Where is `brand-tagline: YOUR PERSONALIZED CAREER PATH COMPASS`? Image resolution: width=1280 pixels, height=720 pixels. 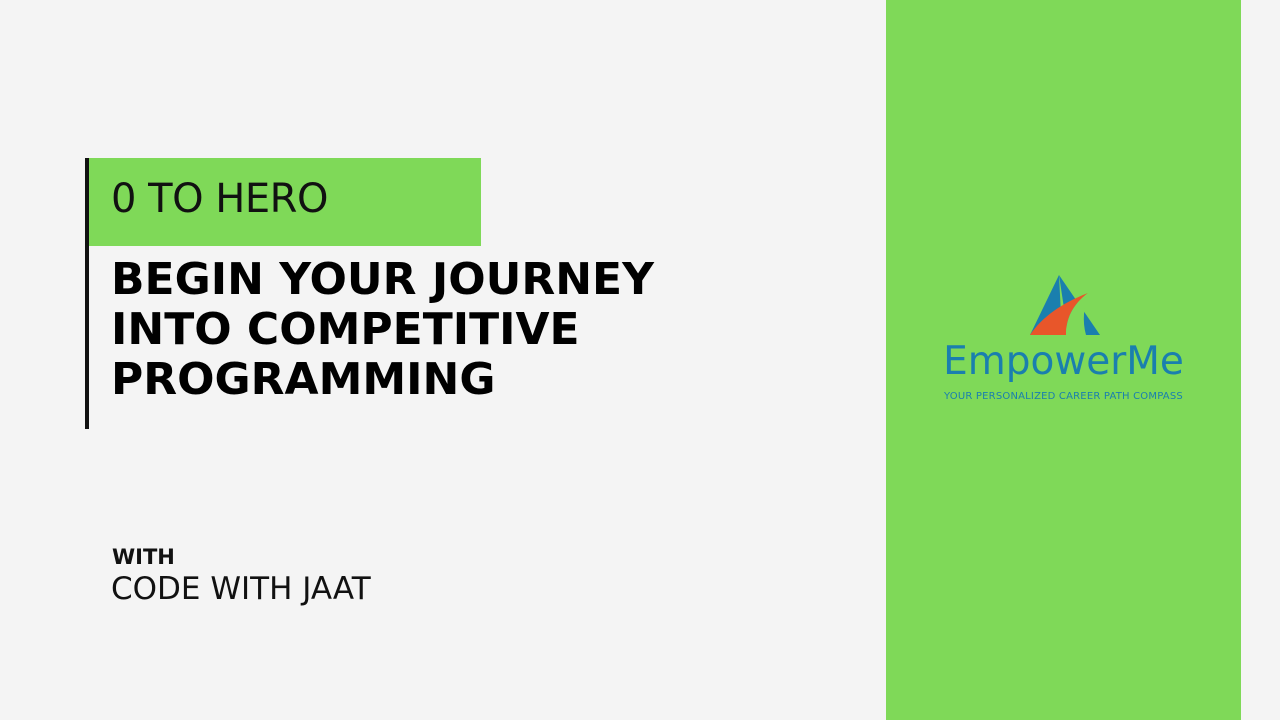 brand-tagline: YOUR PERSONALIZED CAREER PATH COMPASS is located at coordinates (1063, 396).